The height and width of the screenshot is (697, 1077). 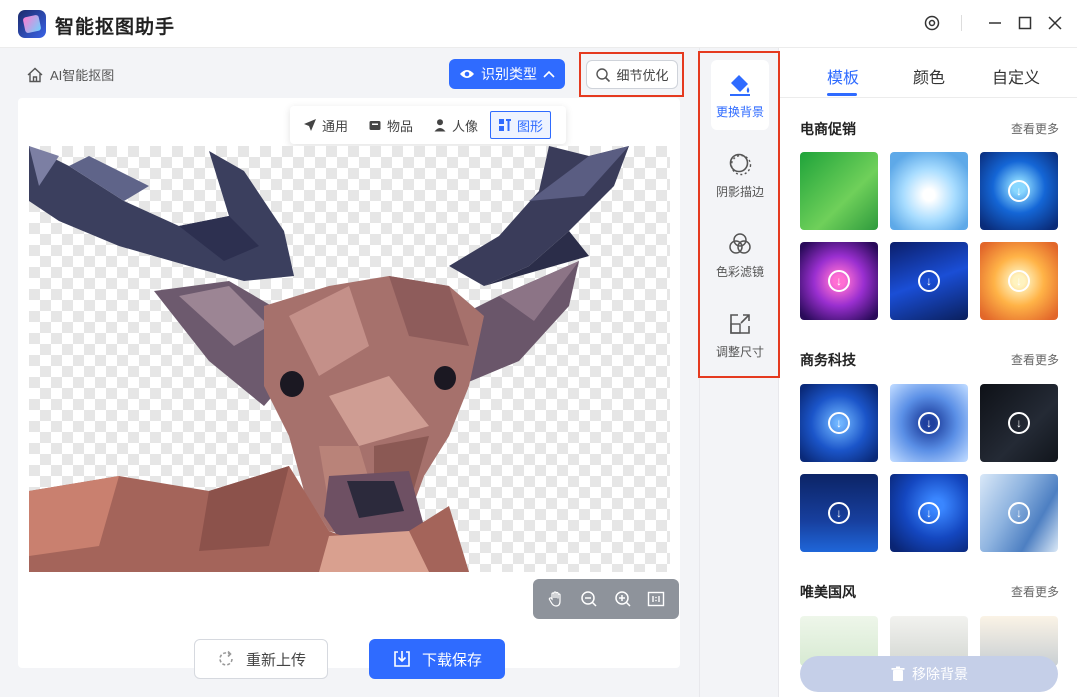 I want to click on type-tab-portrait: 人像, so click(x=455, y=125).